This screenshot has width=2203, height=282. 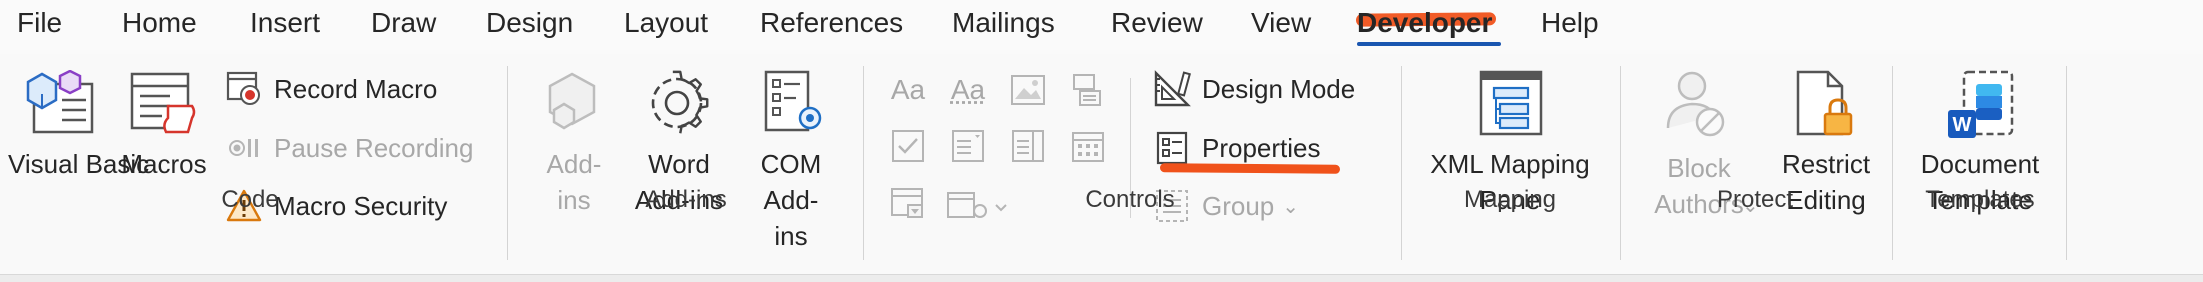 I want to click on tab-layout: Layout, so click(x=666, y=23).